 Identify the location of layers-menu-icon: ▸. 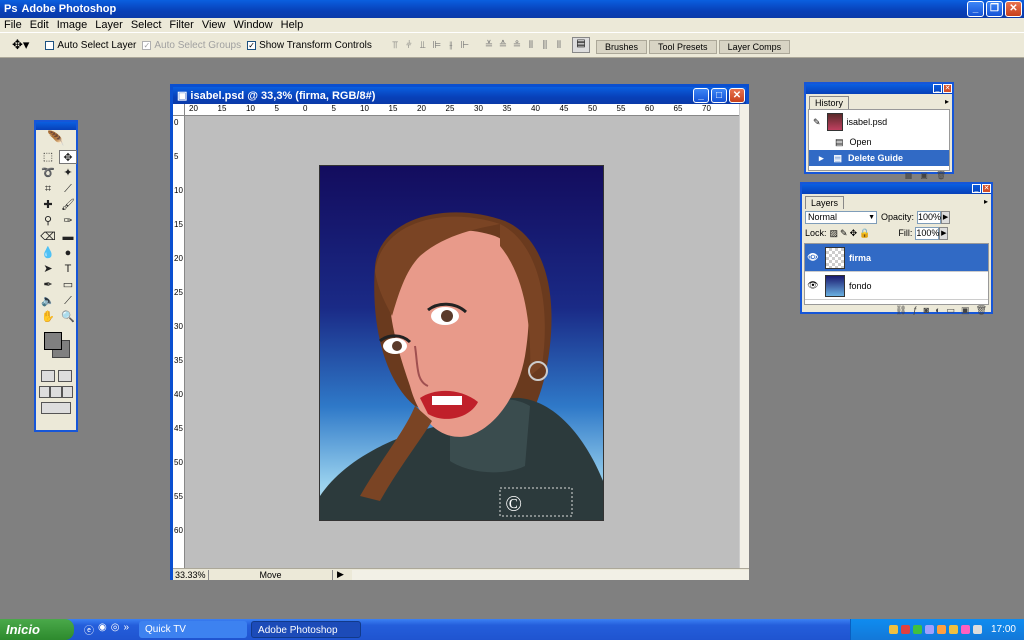
(986, 201).